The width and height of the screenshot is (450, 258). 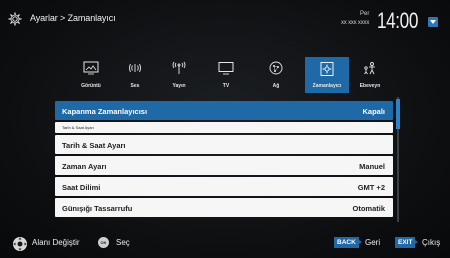 I want to click on exit-key-badge: EXIT, so click(x=407, y=242).